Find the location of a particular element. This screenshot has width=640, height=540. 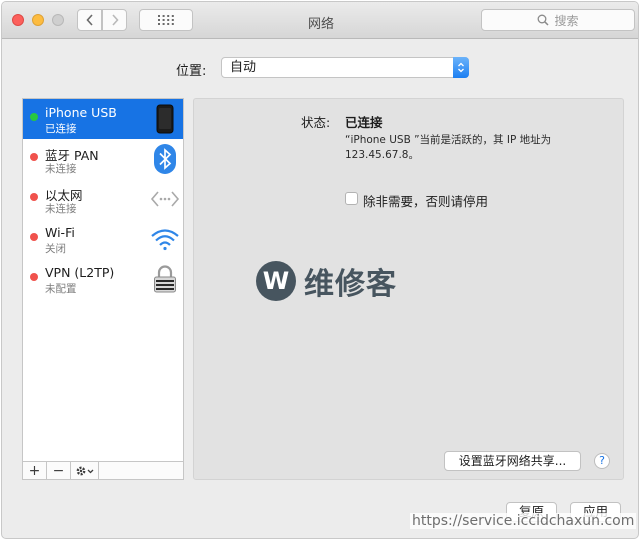

brand-watermark: W 维修客 is located at coordinates (326, 281).